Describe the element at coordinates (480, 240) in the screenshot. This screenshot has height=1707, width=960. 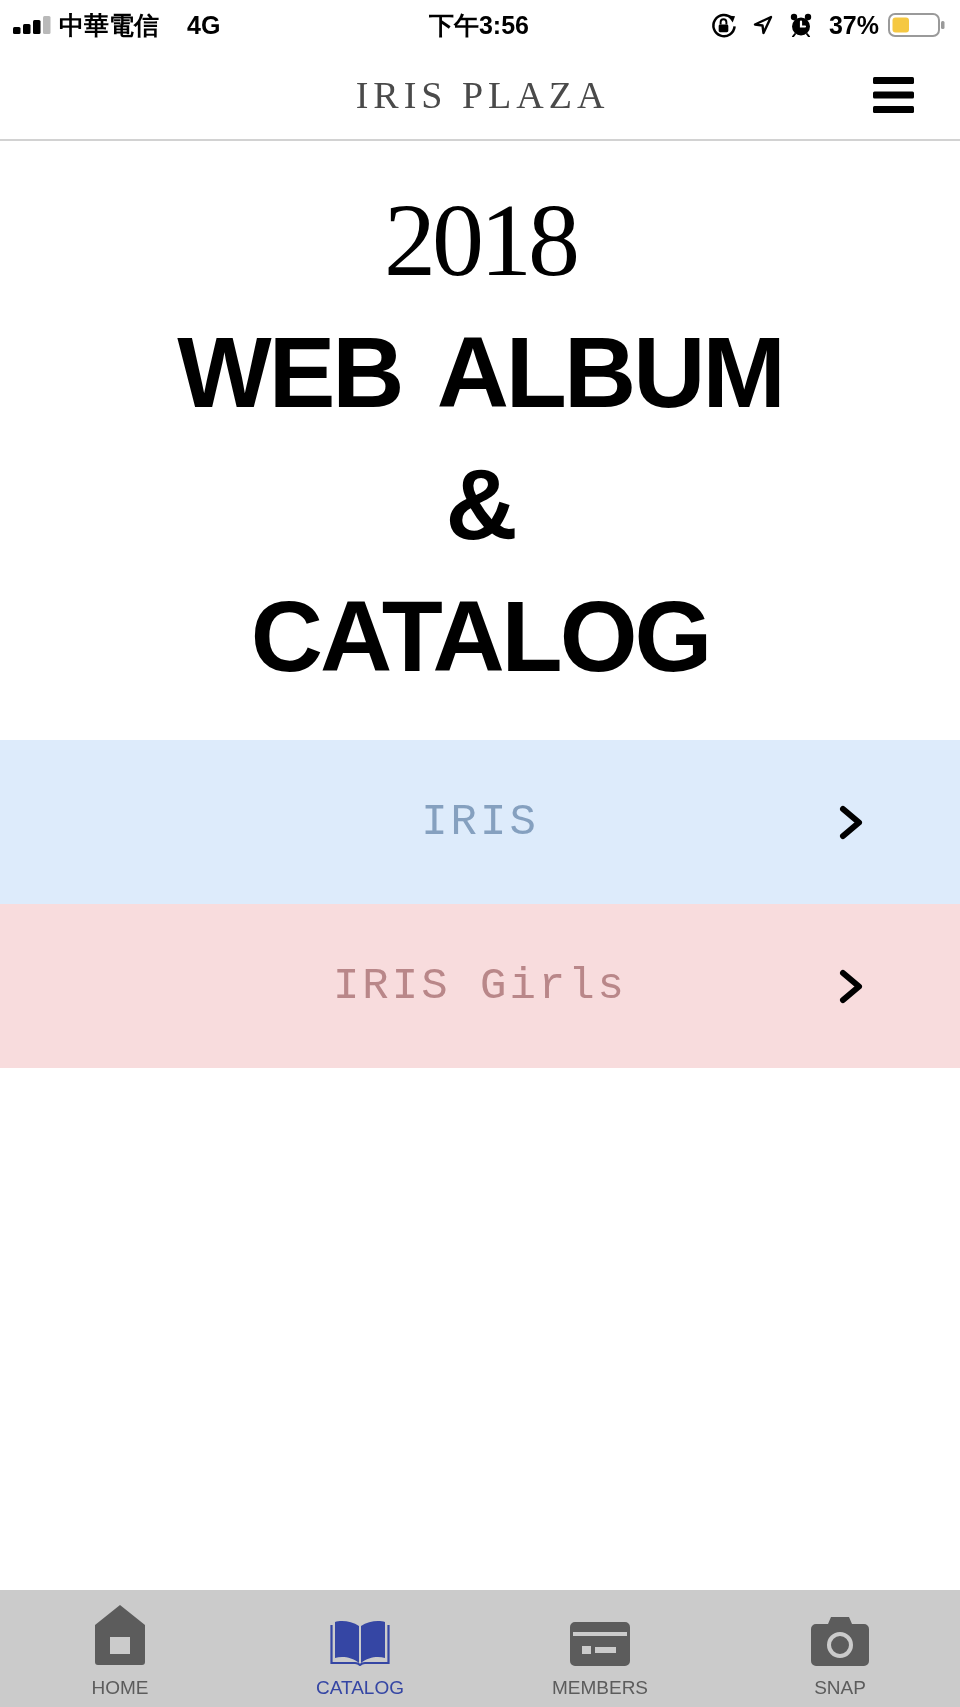
I see `year-heading: 2018` at that location.